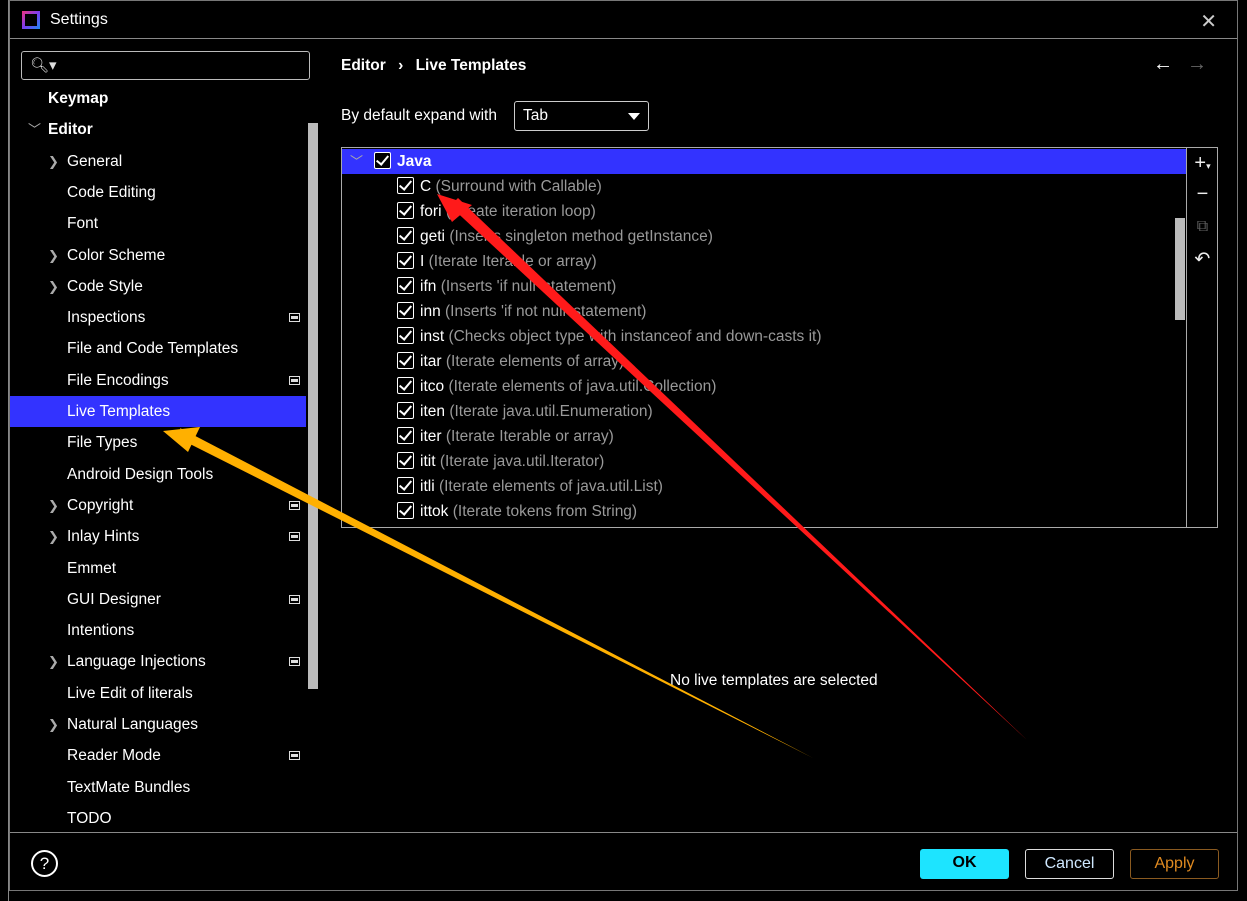 The image size is (1247, 901). I want to click on sidebar-item: Code Editing, so click(158, 192).